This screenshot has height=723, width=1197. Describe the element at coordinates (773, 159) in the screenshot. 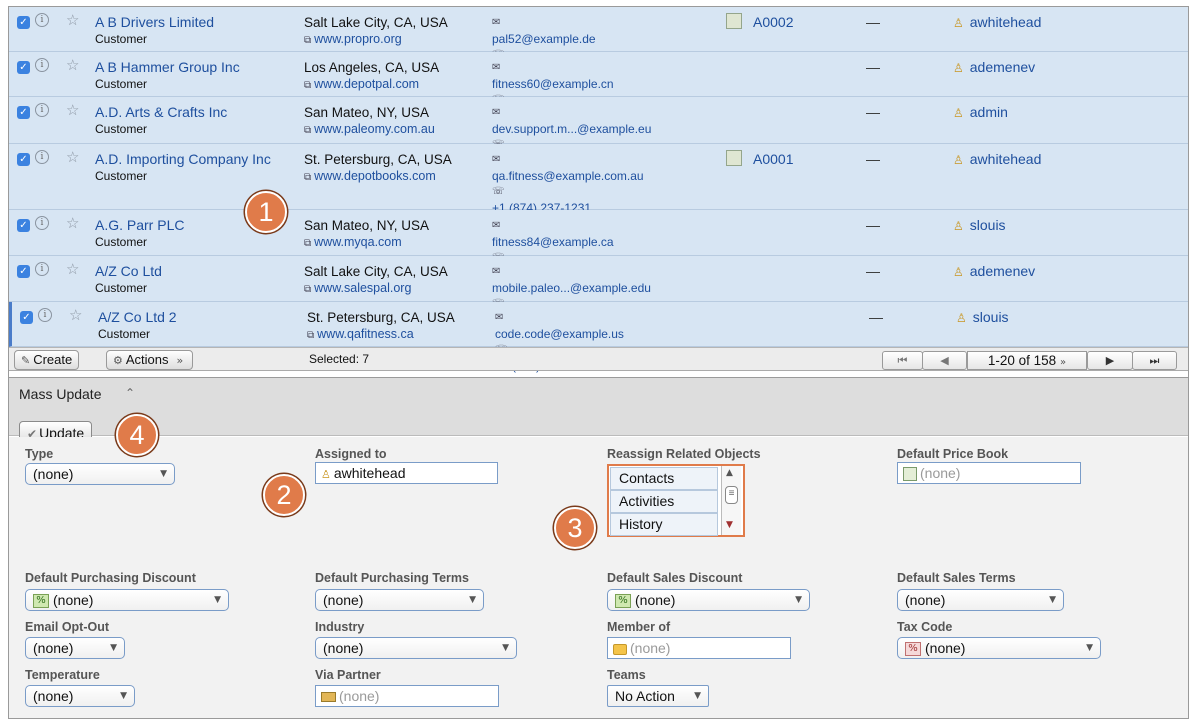

I see `account-number-link: A0001` at that location.